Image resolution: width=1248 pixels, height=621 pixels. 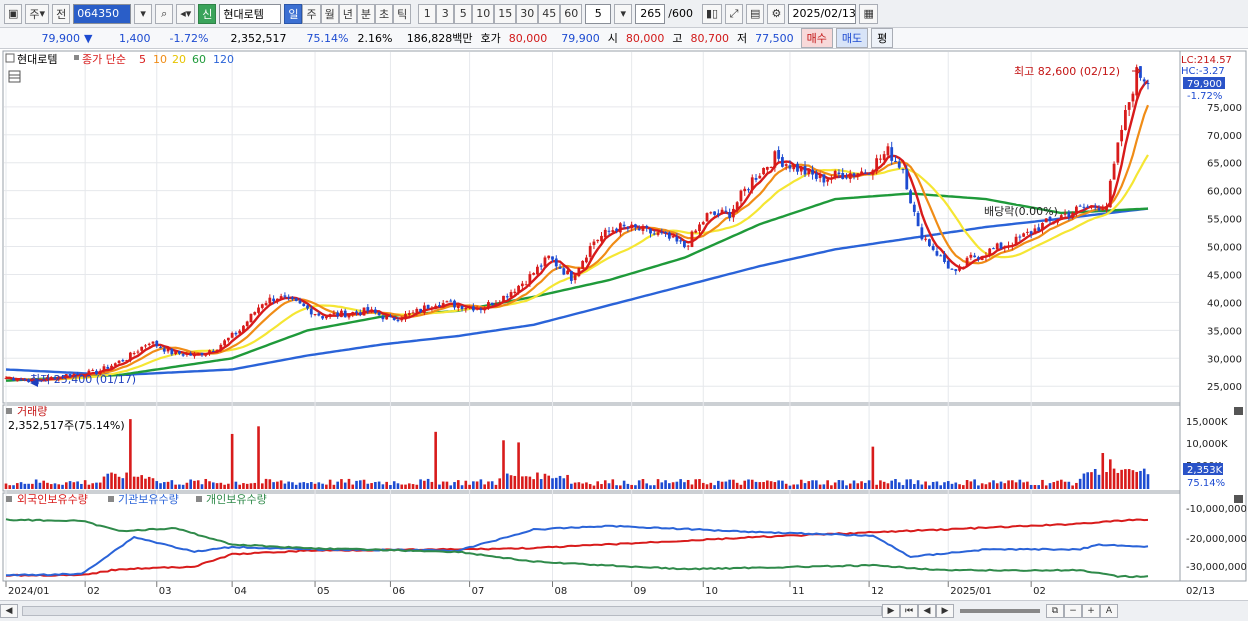 What do you see at coordinates (293, 13) in the screenshot?
I see `period-tab-day: 일` at bounding box center [293, 13].